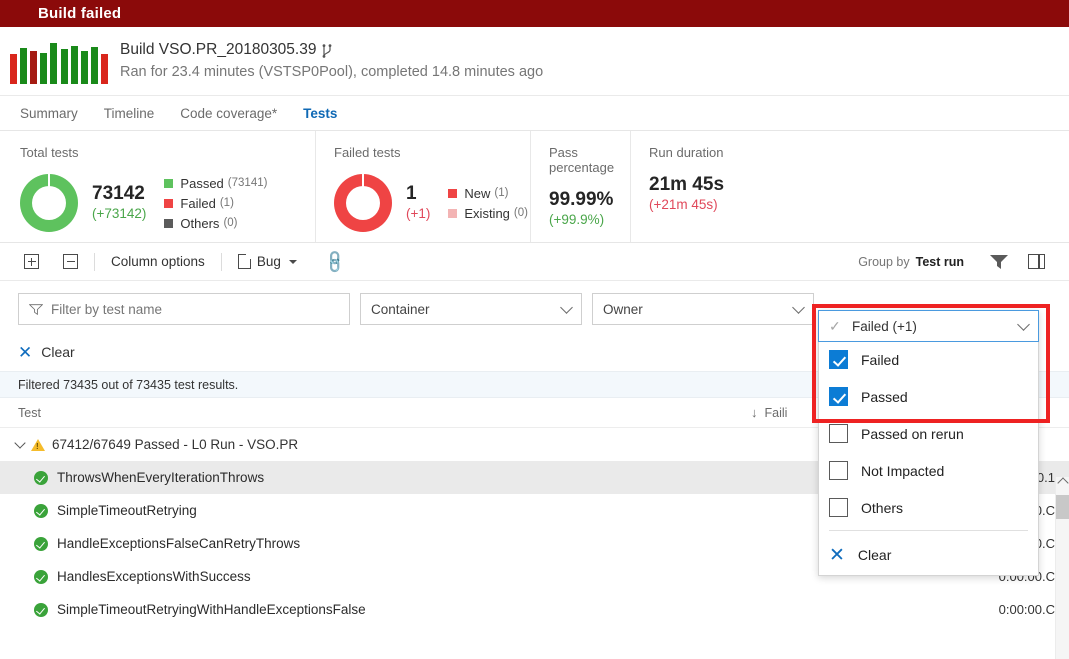 Image resolution: width=1069 pixels, height=659 pixels. Describe the element at coordinates (158, 261) in the screenshot. I see `column-options-button: Column options` at that location.